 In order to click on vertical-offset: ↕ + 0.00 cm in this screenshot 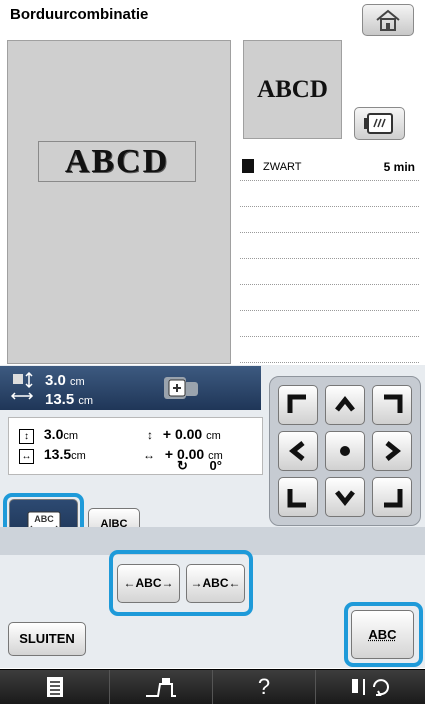, I will do `click(184, 434)`.